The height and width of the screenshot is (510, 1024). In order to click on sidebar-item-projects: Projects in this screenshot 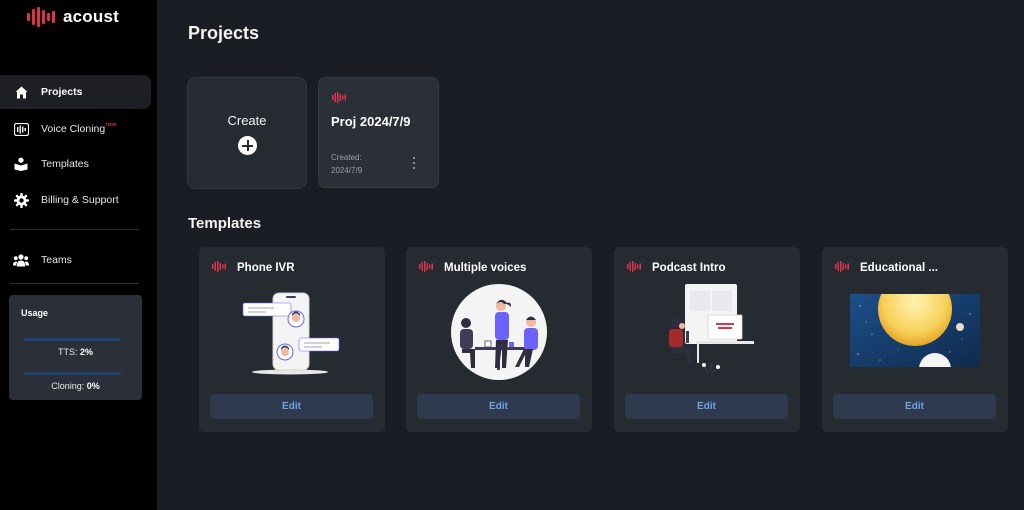, I will do `click(75, 92)`.